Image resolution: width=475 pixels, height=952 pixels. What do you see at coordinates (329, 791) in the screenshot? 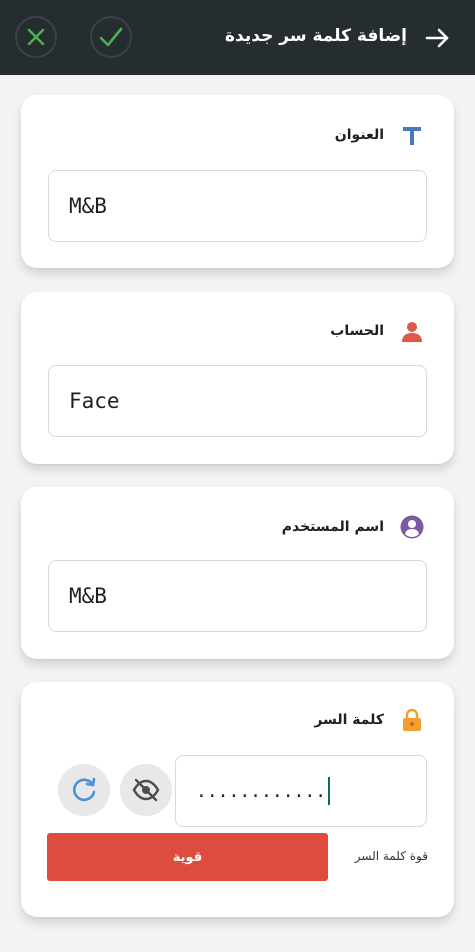
I see `text-cursor` at bounding box center [329, 791].